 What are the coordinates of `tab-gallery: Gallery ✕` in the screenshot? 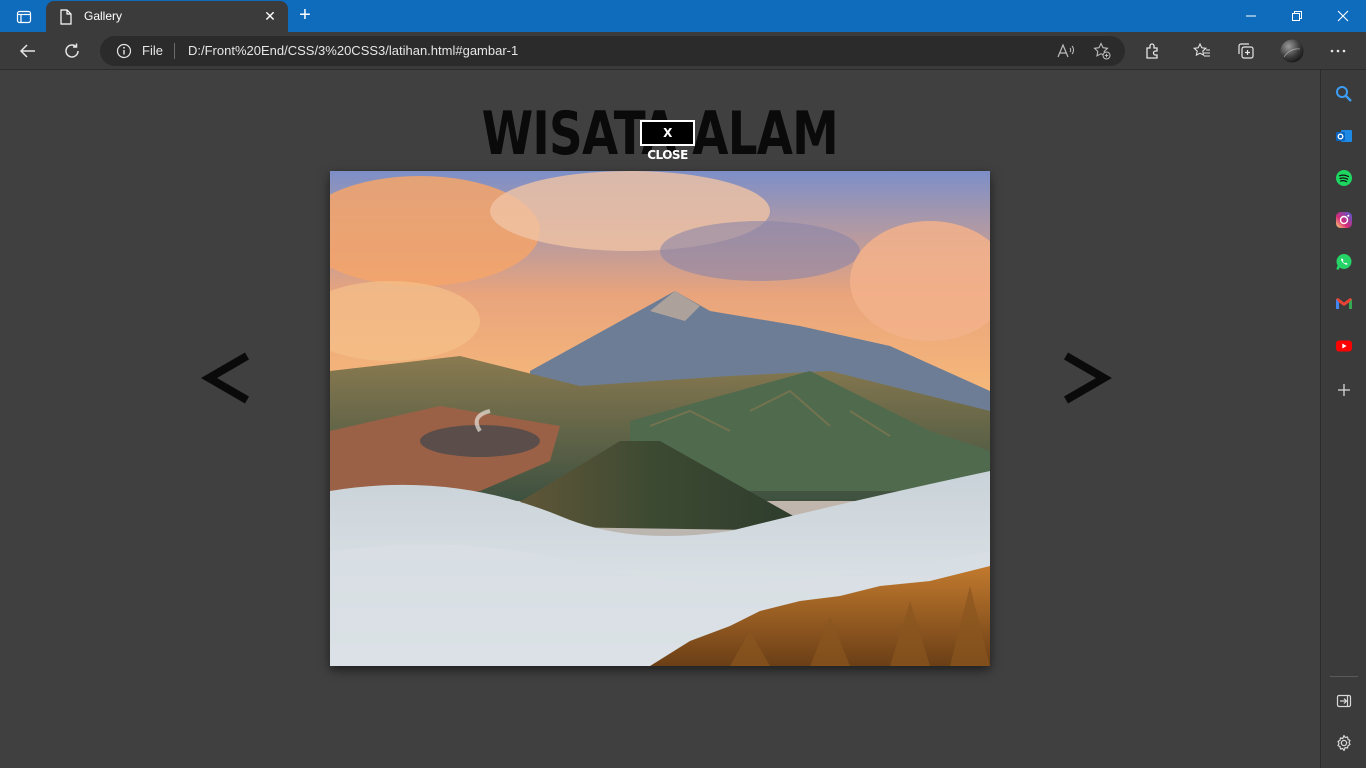 It's located at (167, 16).